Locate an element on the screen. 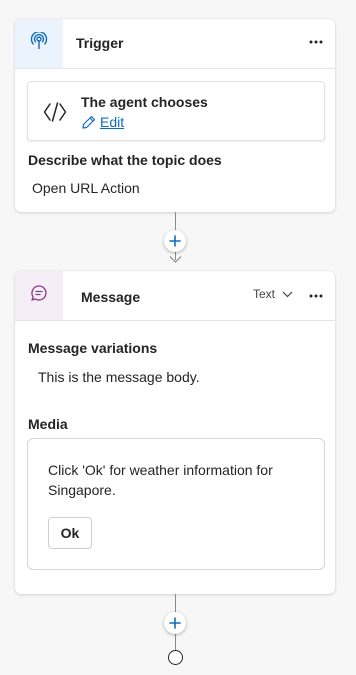 The height and width of the screenshot is (675, 356). trigger-icon is located at coordinates (39, 43).